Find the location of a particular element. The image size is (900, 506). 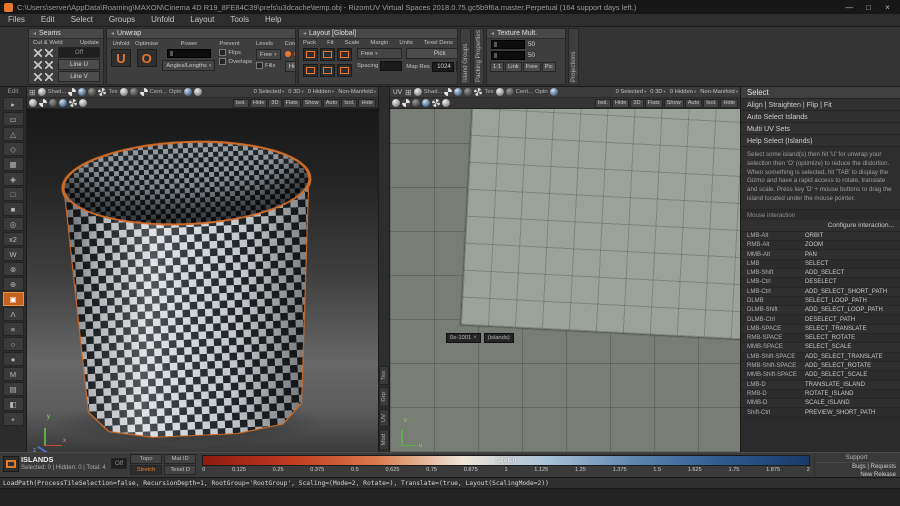

maximize-button: □ is located at coordinates (868, 7).